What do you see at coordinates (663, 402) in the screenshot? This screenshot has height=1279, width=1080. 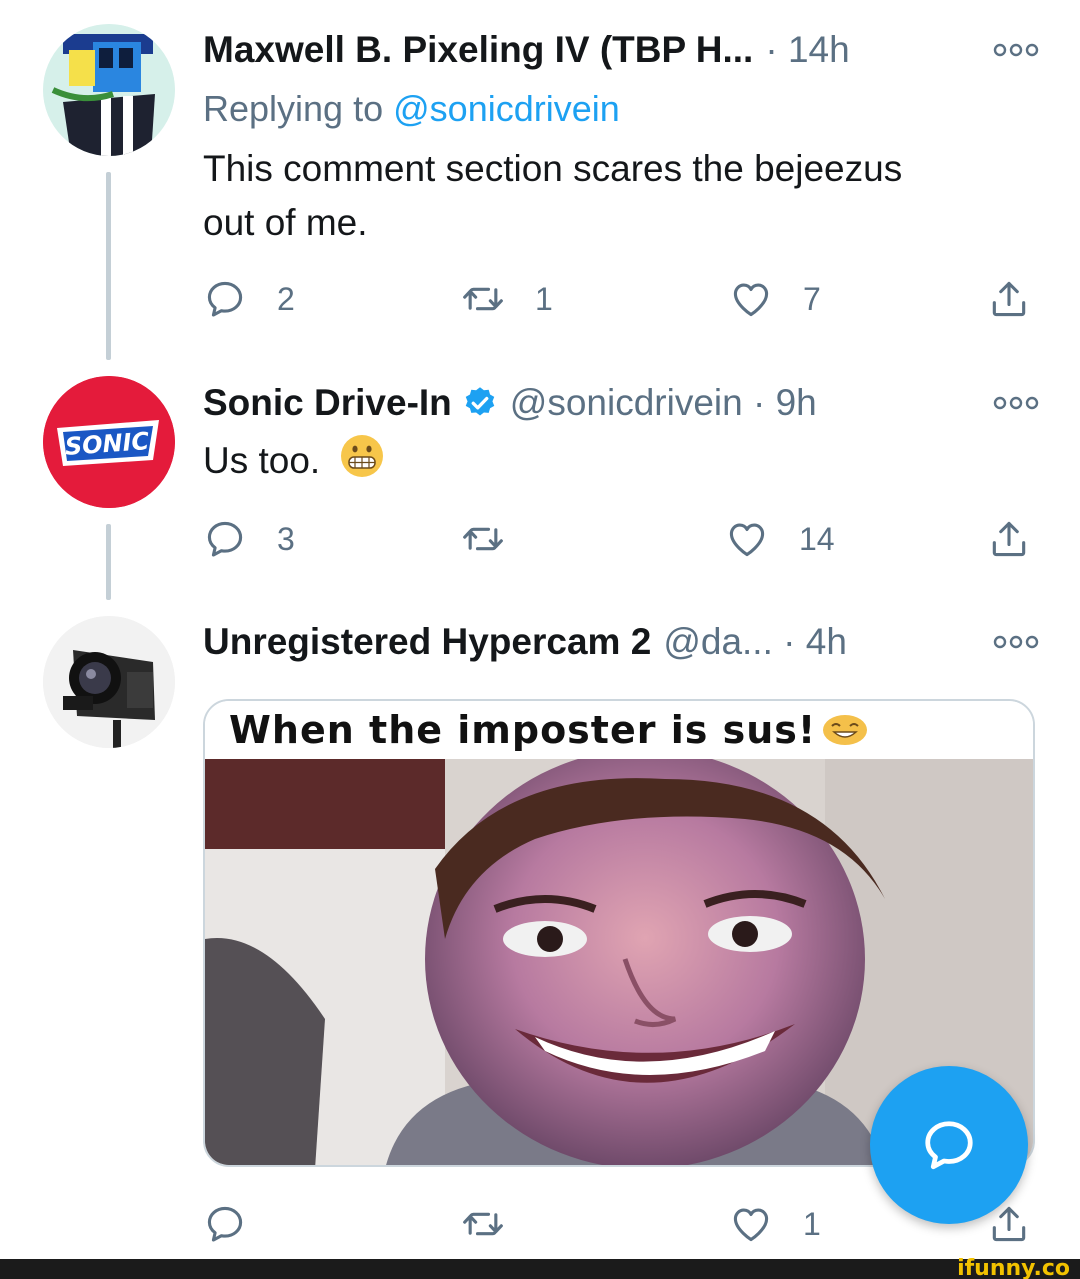 I see `tweet-meta: @sonicdrivein · 9h` at bounding box center [663, 402].